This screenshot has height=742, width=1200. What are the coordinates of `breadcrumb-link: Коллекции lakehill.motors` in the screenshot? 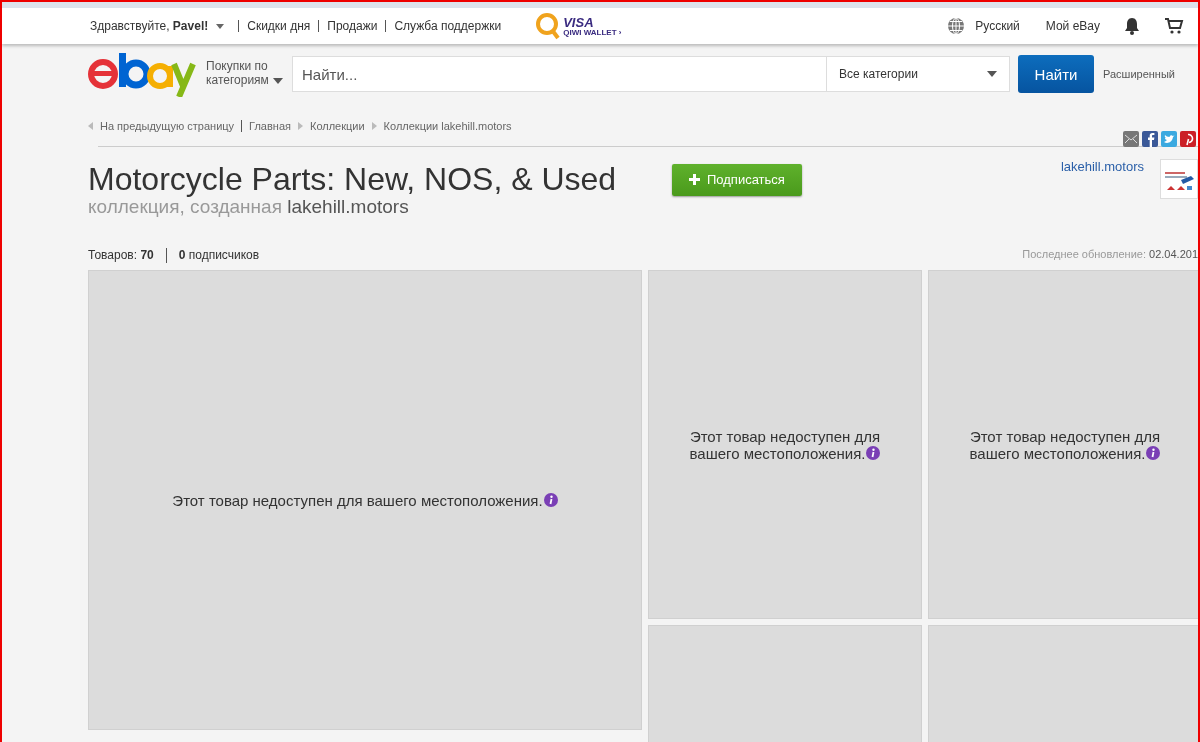 It's located at (447, 126).